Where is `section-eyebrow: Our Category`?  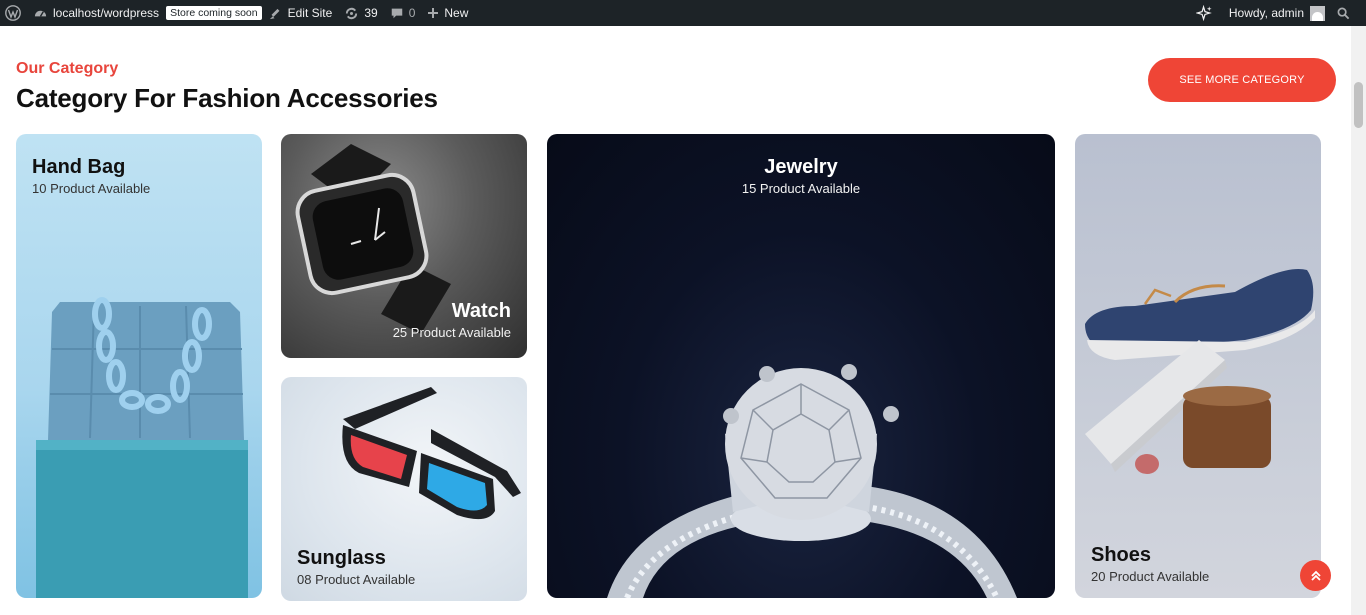 section-eyebrow: Our Category is located at coordinates (67, 68).